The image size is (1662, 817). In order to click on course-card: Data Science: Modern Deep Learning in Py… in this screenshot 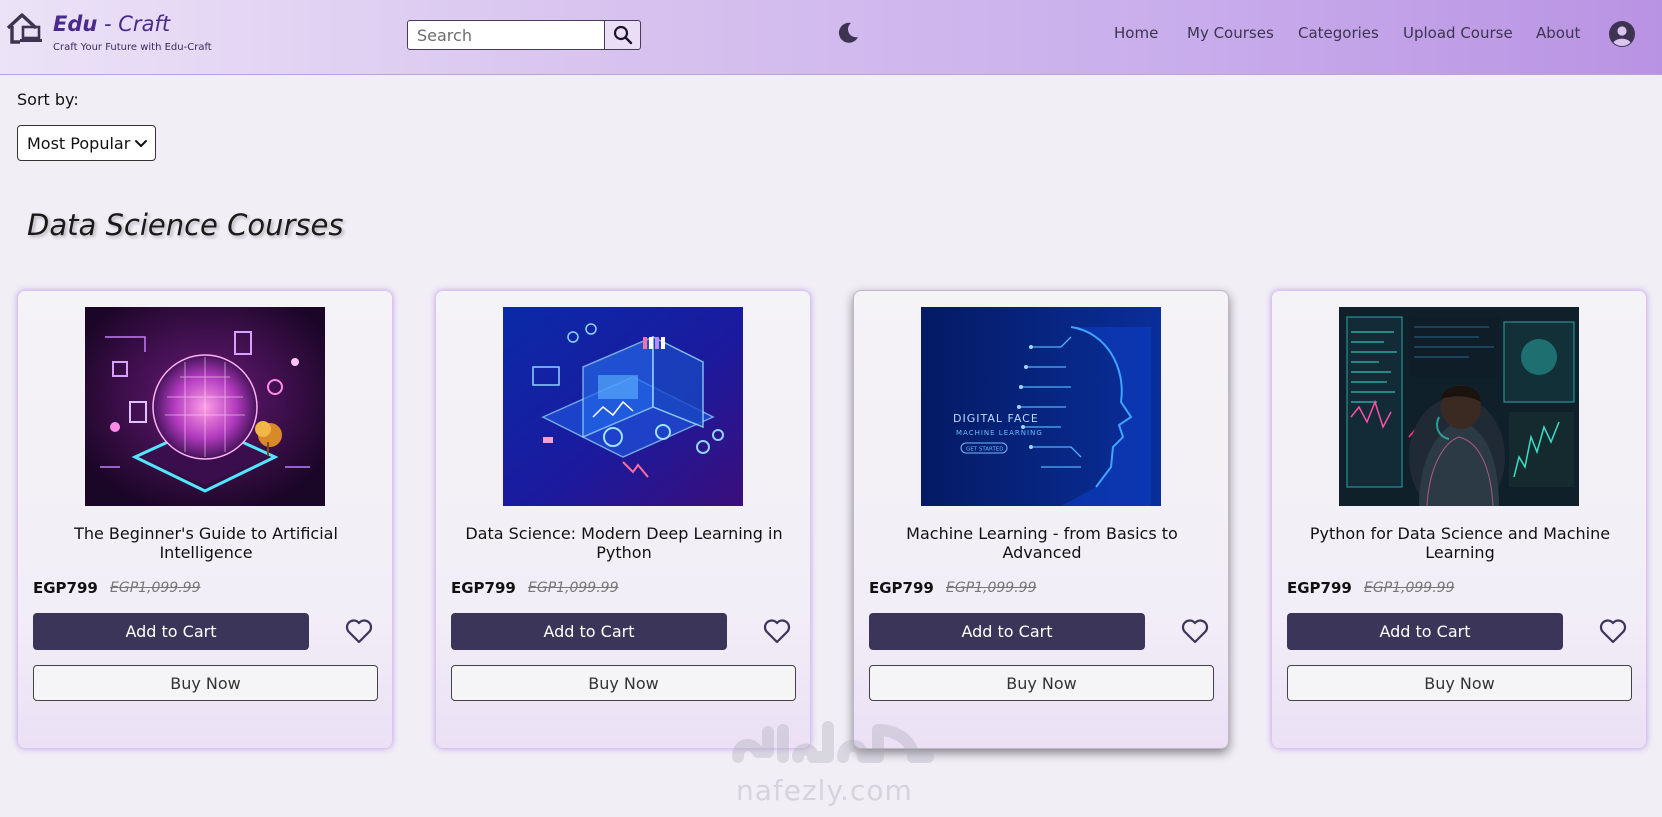, I will do `click(623, 519)`.